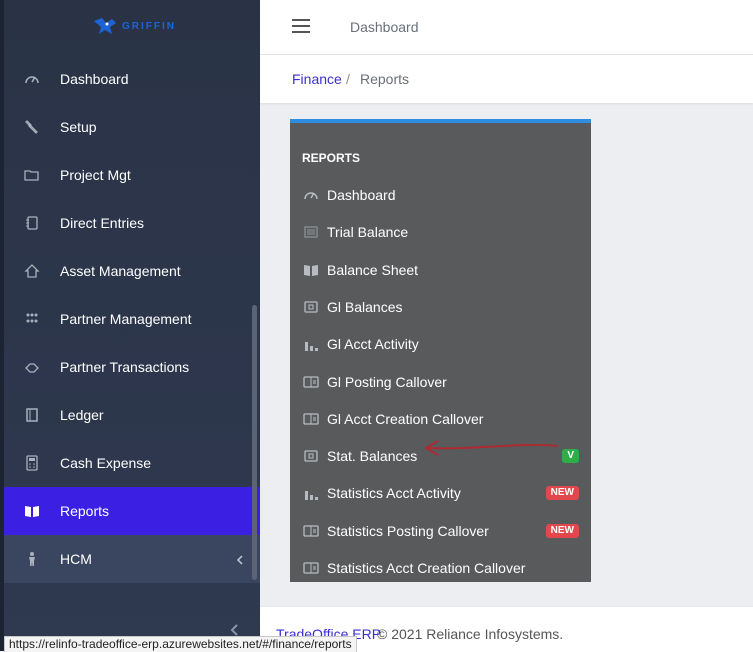  Describe the element at coordinates (240, 560) in the screenshot. I see `chevron-left-icon` at that location.